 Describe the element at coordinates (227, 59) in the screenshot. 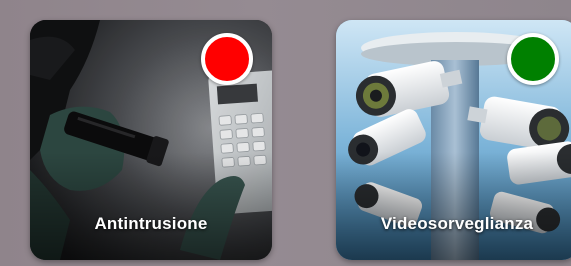

I see `status-indicator-red` at that location.